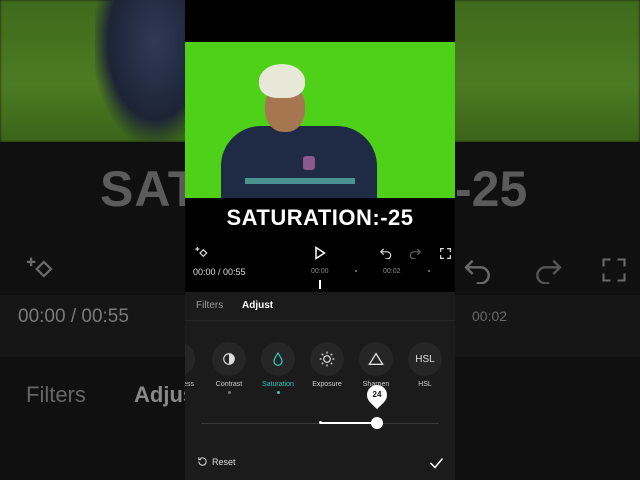 This screenshot has width=640, height=480. I want to click on player-hair, so click(282, 81).